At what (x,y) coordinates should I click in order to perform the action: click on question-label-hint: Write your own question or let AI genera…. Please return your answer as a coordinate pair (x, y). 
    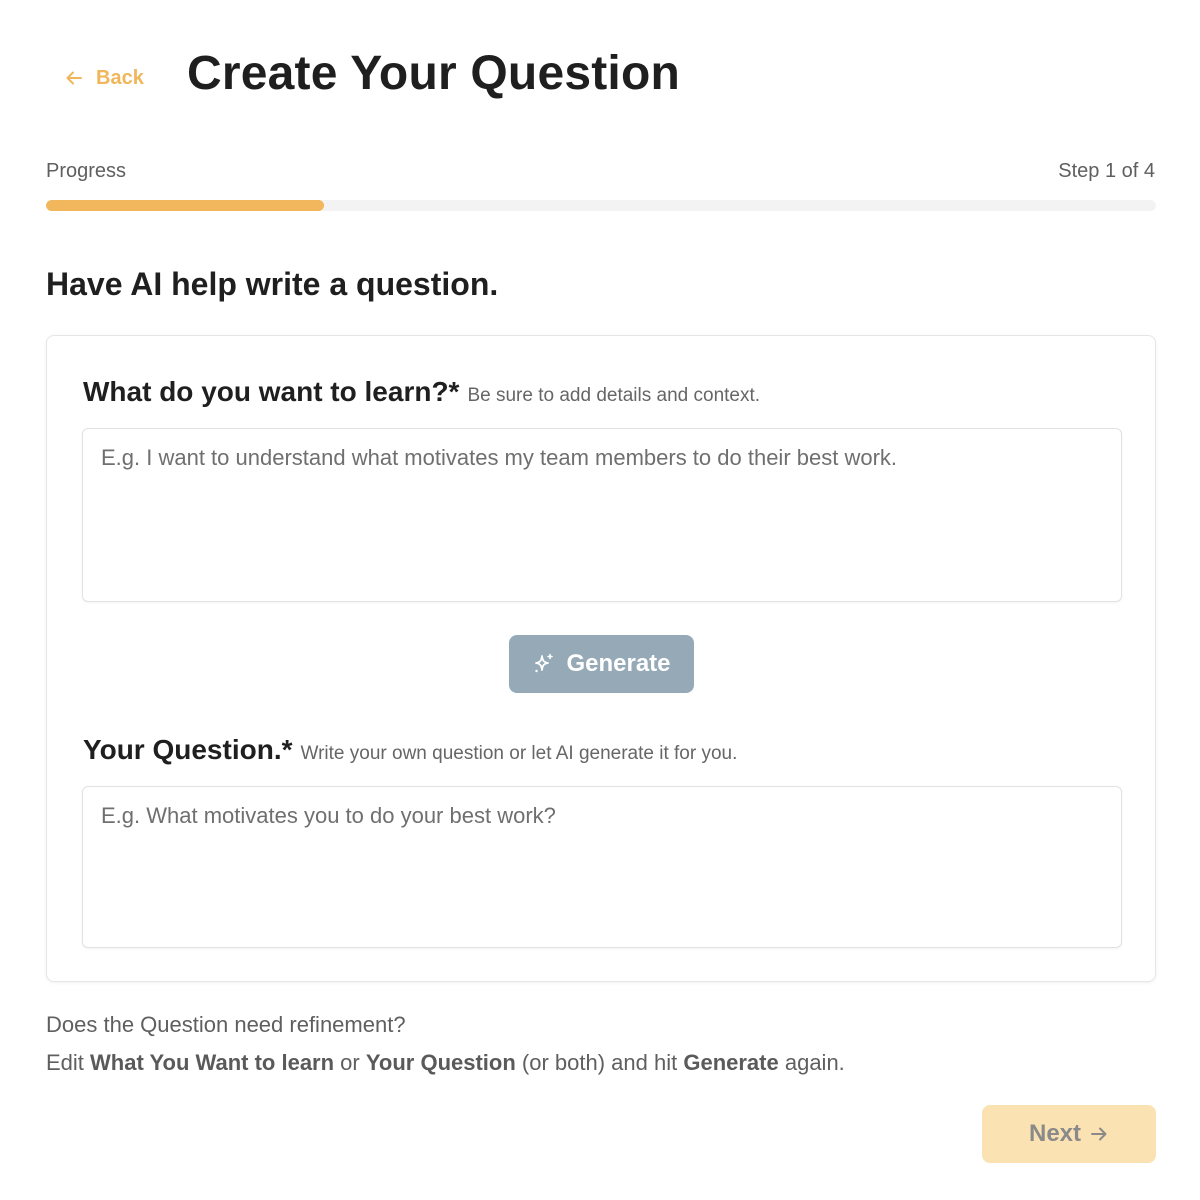
    Looking at the image, I should click on (519, 753).